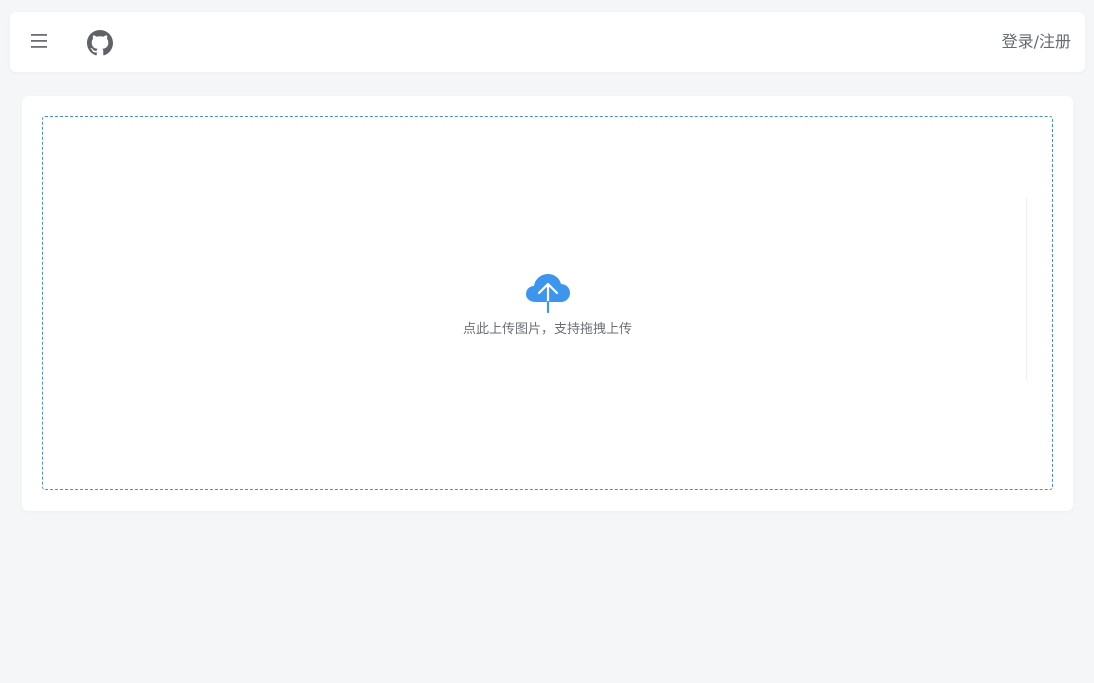  Describe the element at coordinates (100, 43) in the screenshot. I see `github-icon` at that location.